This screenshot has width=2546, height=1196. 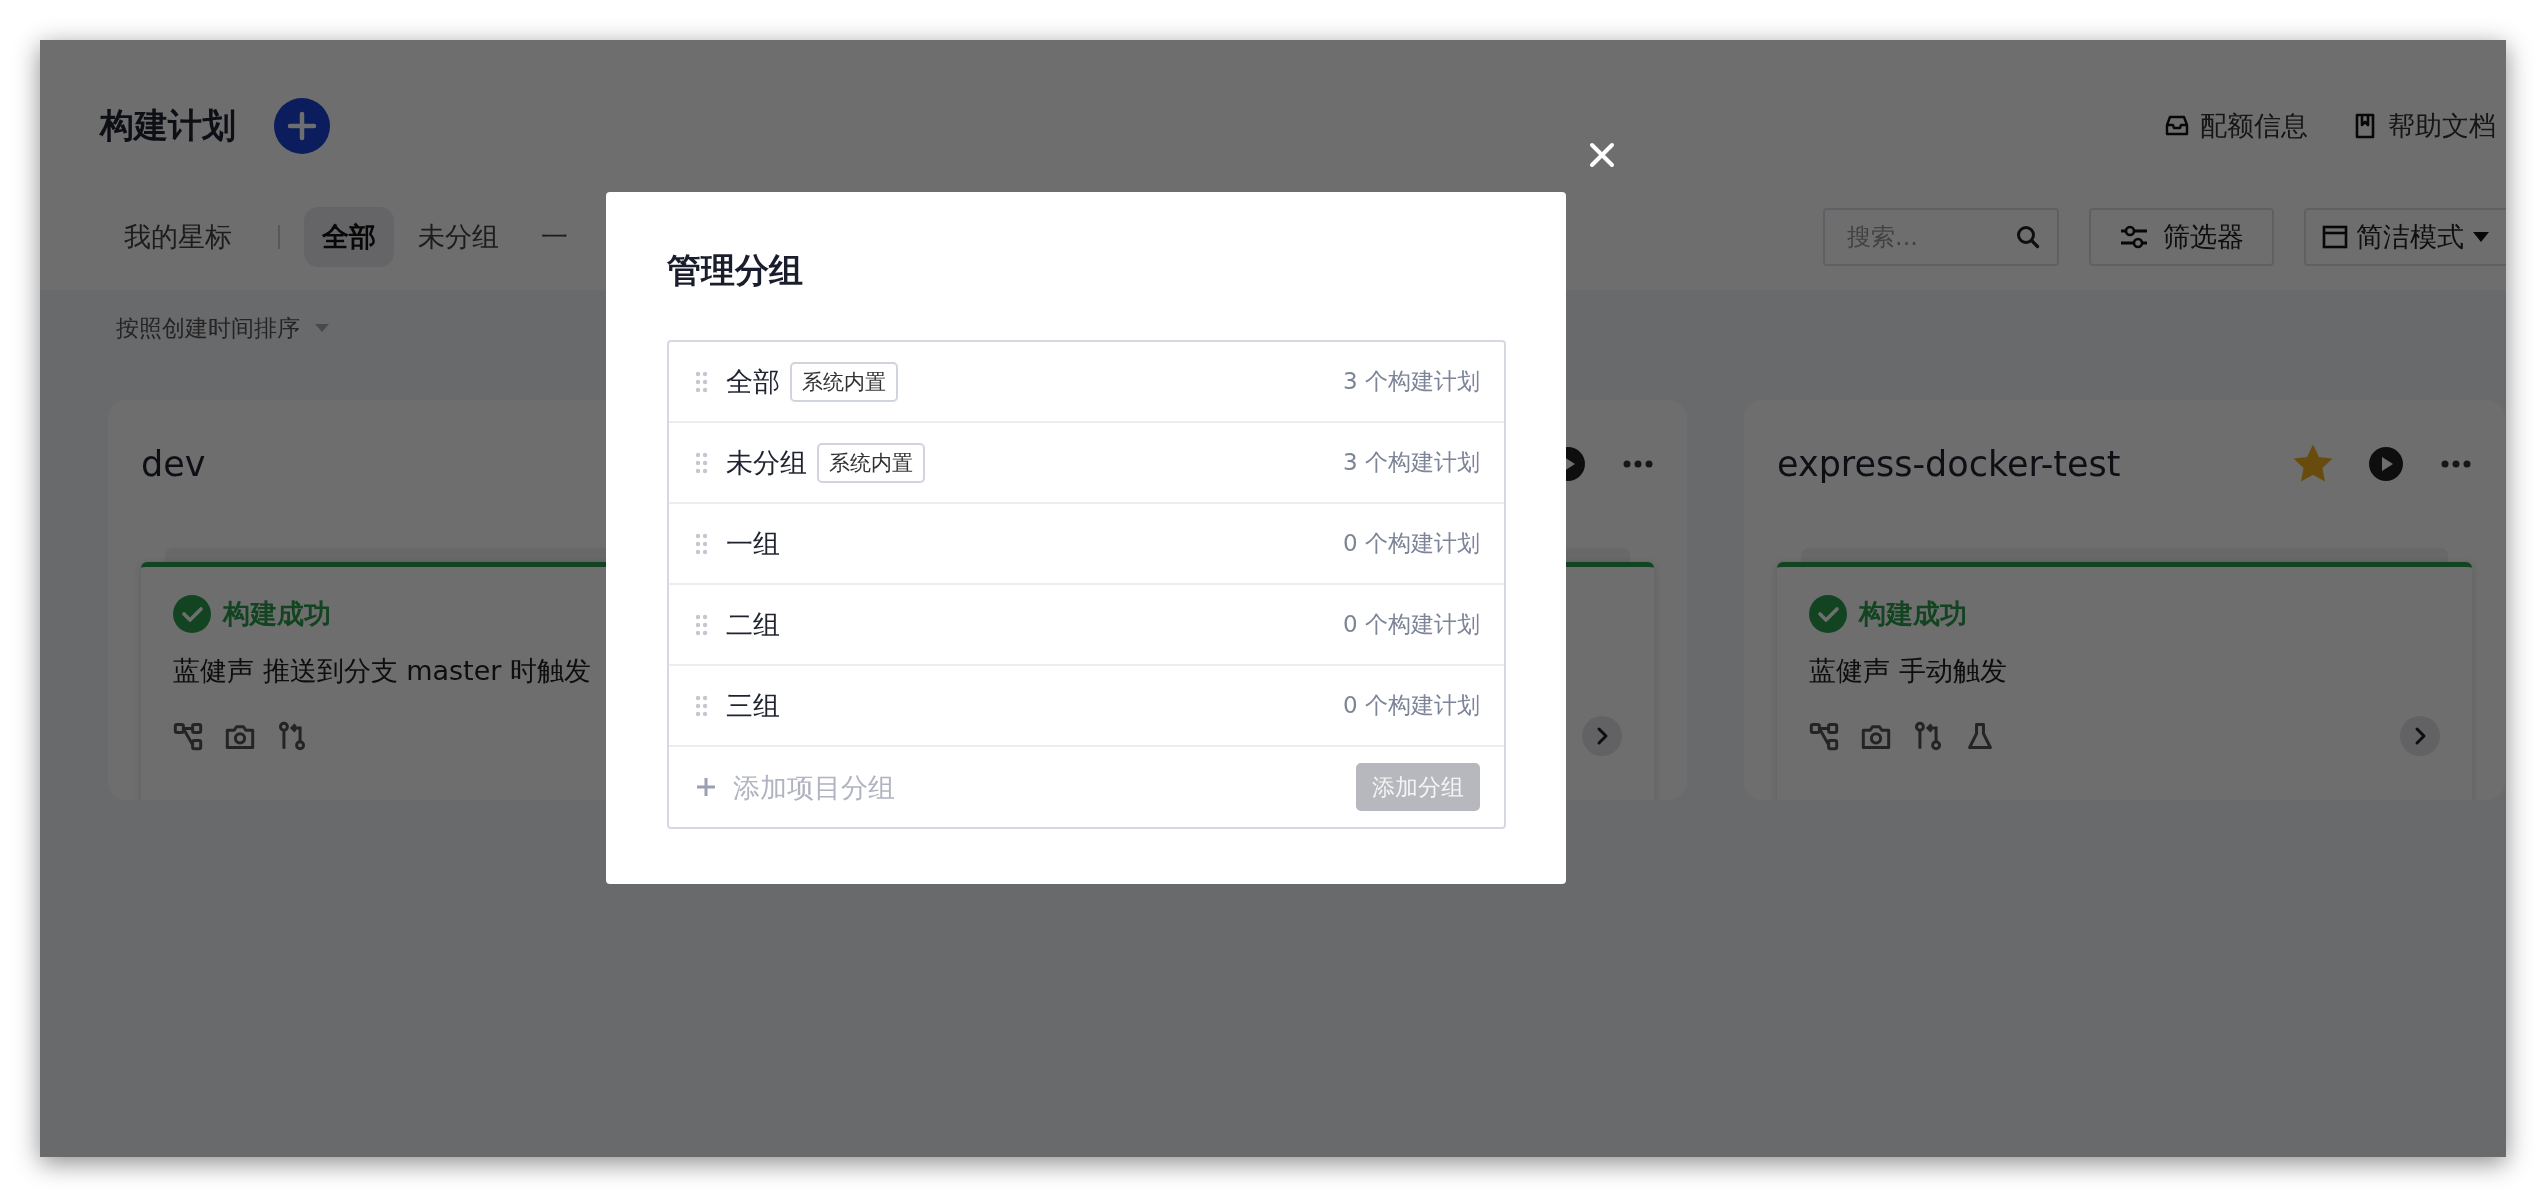 I want to click on plus-icon, so click(x=706, y=787).